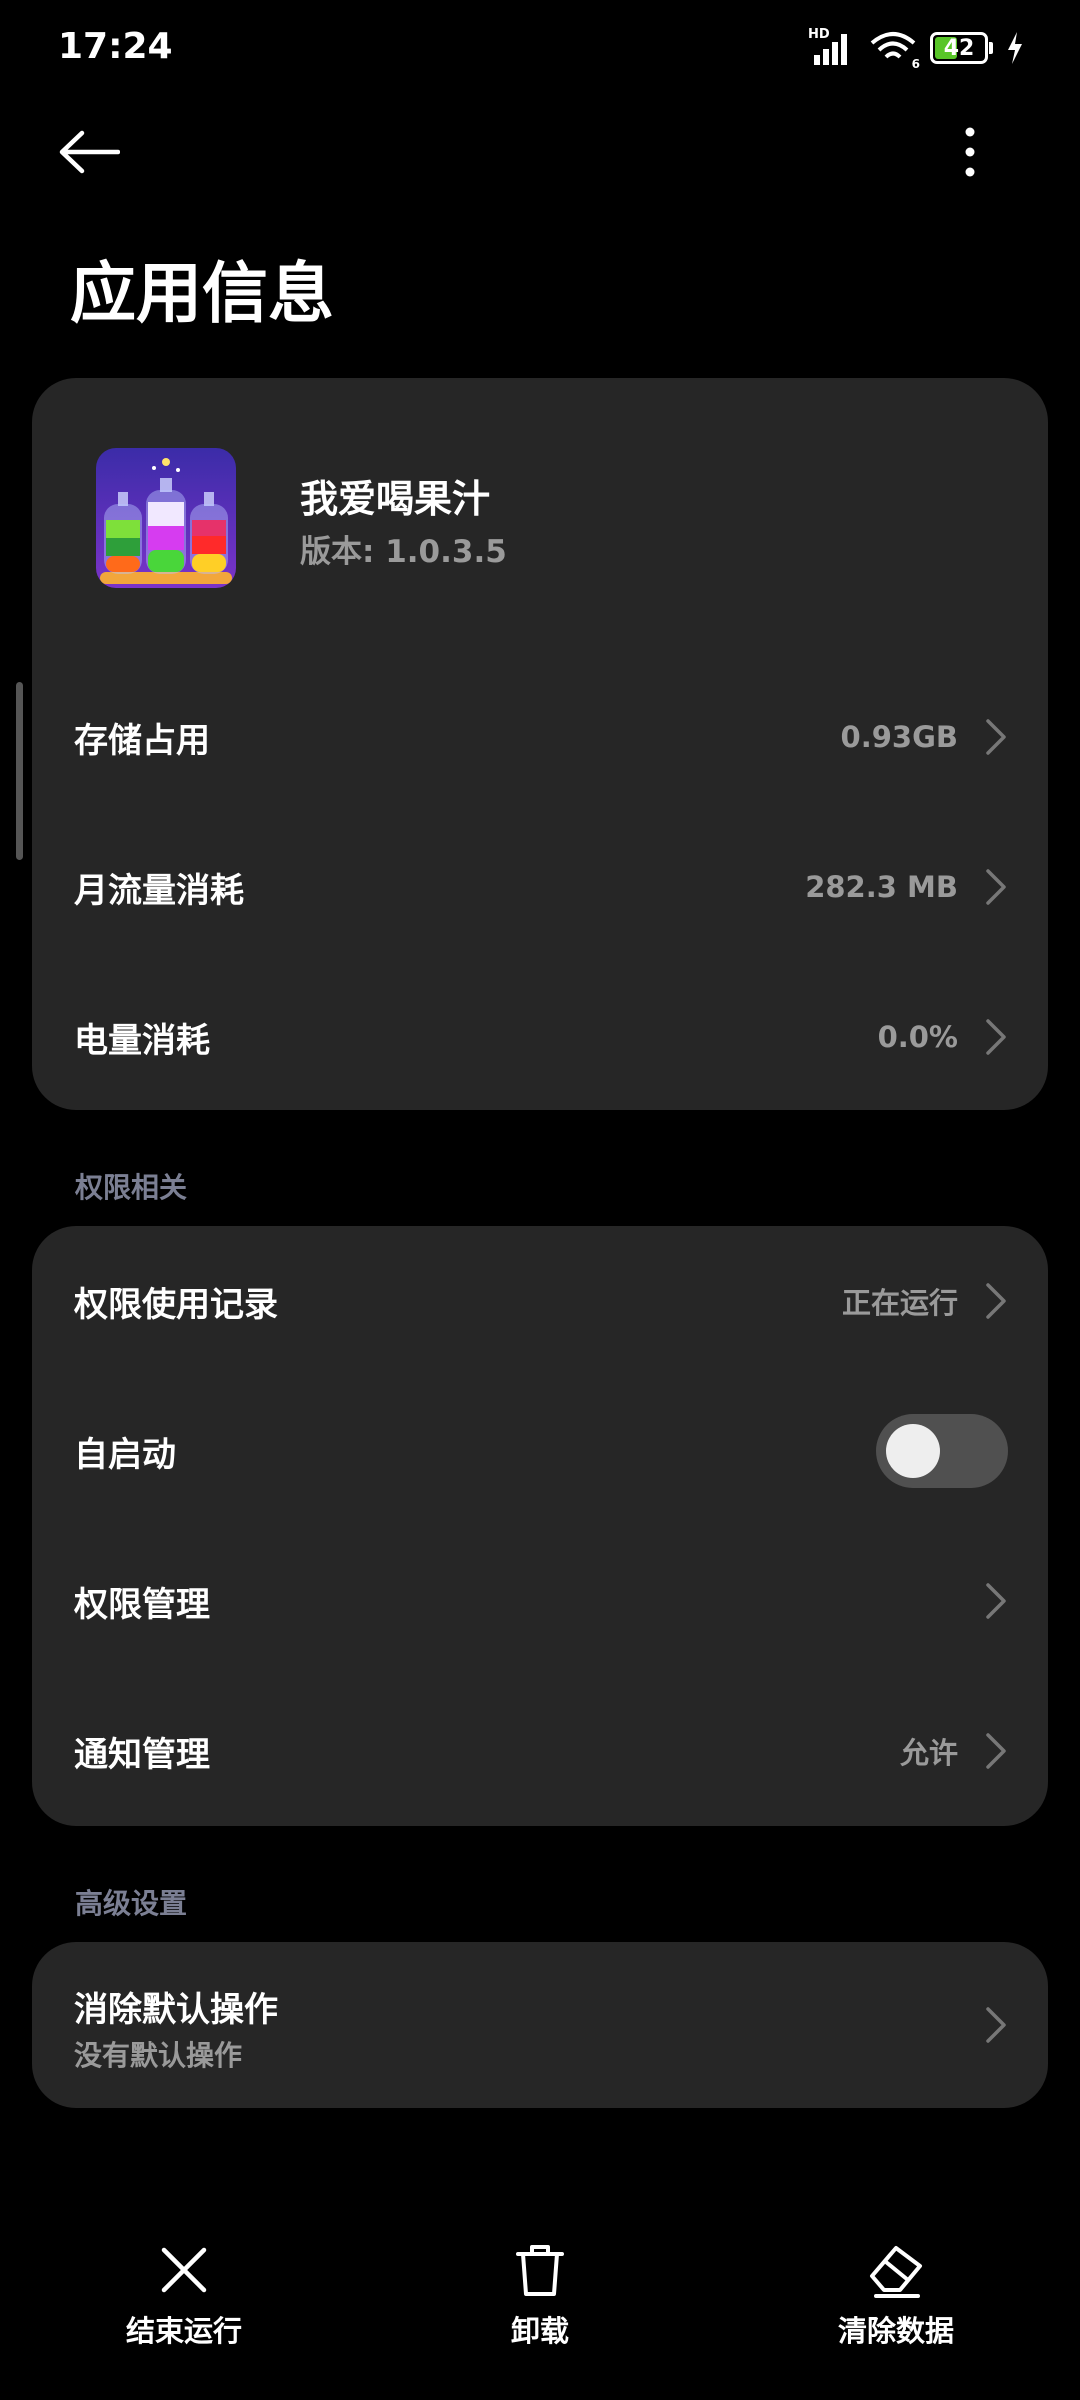  Describe the element at coordinates (540, 2310) in the screenshot. I see `uninstall-button: 卸载` at that location.